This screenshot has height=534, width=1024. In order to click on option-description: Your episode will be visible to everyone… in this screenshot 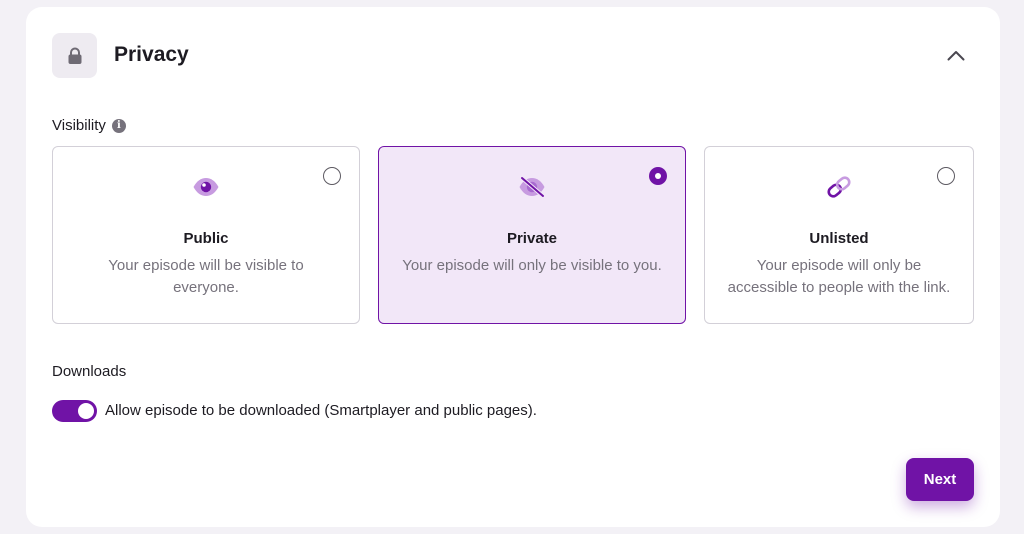, I will do `click(206, 276)`.